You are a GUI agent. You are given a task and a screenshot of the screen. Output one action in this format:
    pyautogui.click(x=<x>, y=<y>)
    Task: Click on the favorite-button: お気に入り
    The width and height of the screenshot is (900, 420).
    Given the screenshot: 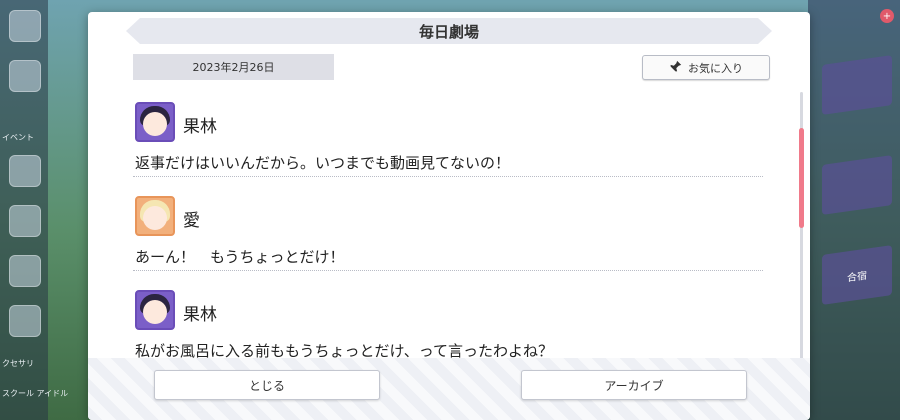 What is the action you would take?
    pyautogui.click(x=706, y=67)
    